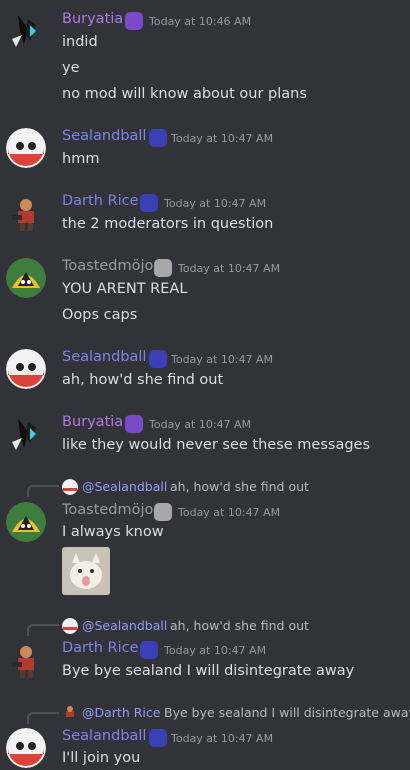 The height and width of the screenshot is (770, 410). Describe the element at coordinates (208, 671) in the screenshot. I see `message-text: Bye bye sealand I will disintegrate away` at that location.